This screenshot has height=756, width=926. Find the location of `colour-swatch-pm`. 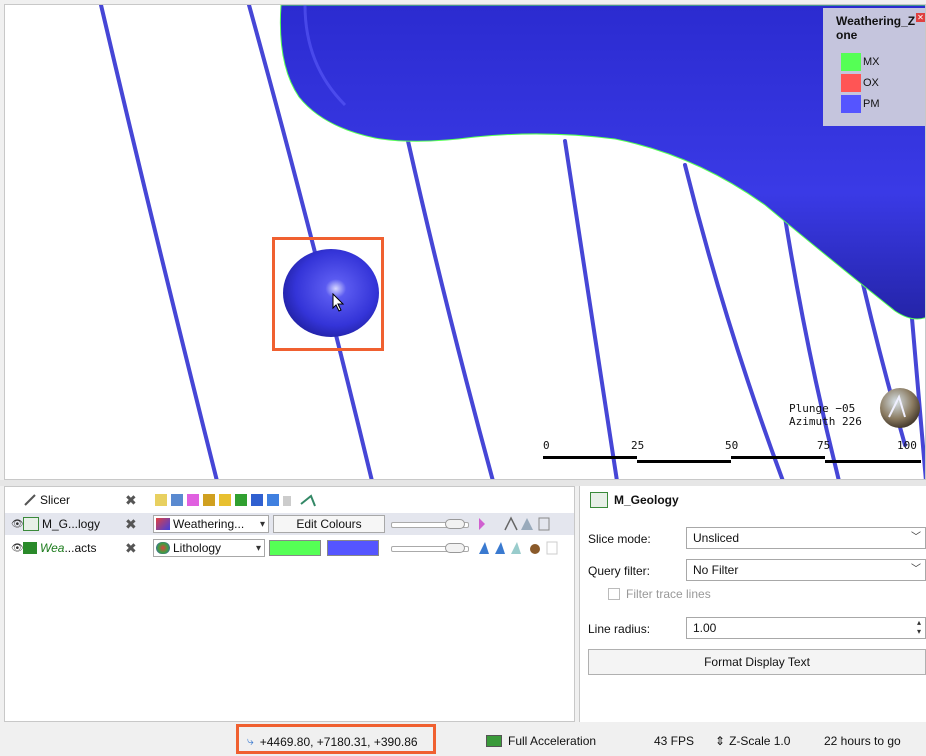

colour-swatch-pm is located at coordinates (353, 548).